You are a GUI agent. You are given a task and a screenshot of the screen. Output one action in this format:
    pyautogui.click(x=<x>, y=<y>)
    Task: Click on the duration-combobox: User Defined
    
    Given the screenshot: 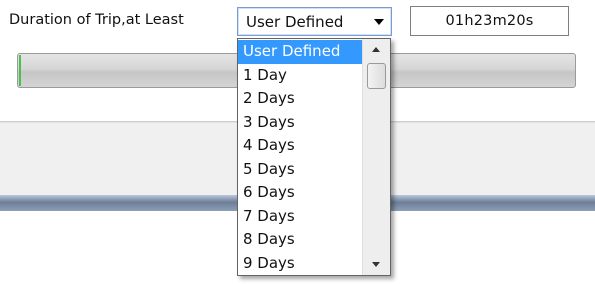 What is the action you would take?
    pyautogui.click(x=314, y=21)
    